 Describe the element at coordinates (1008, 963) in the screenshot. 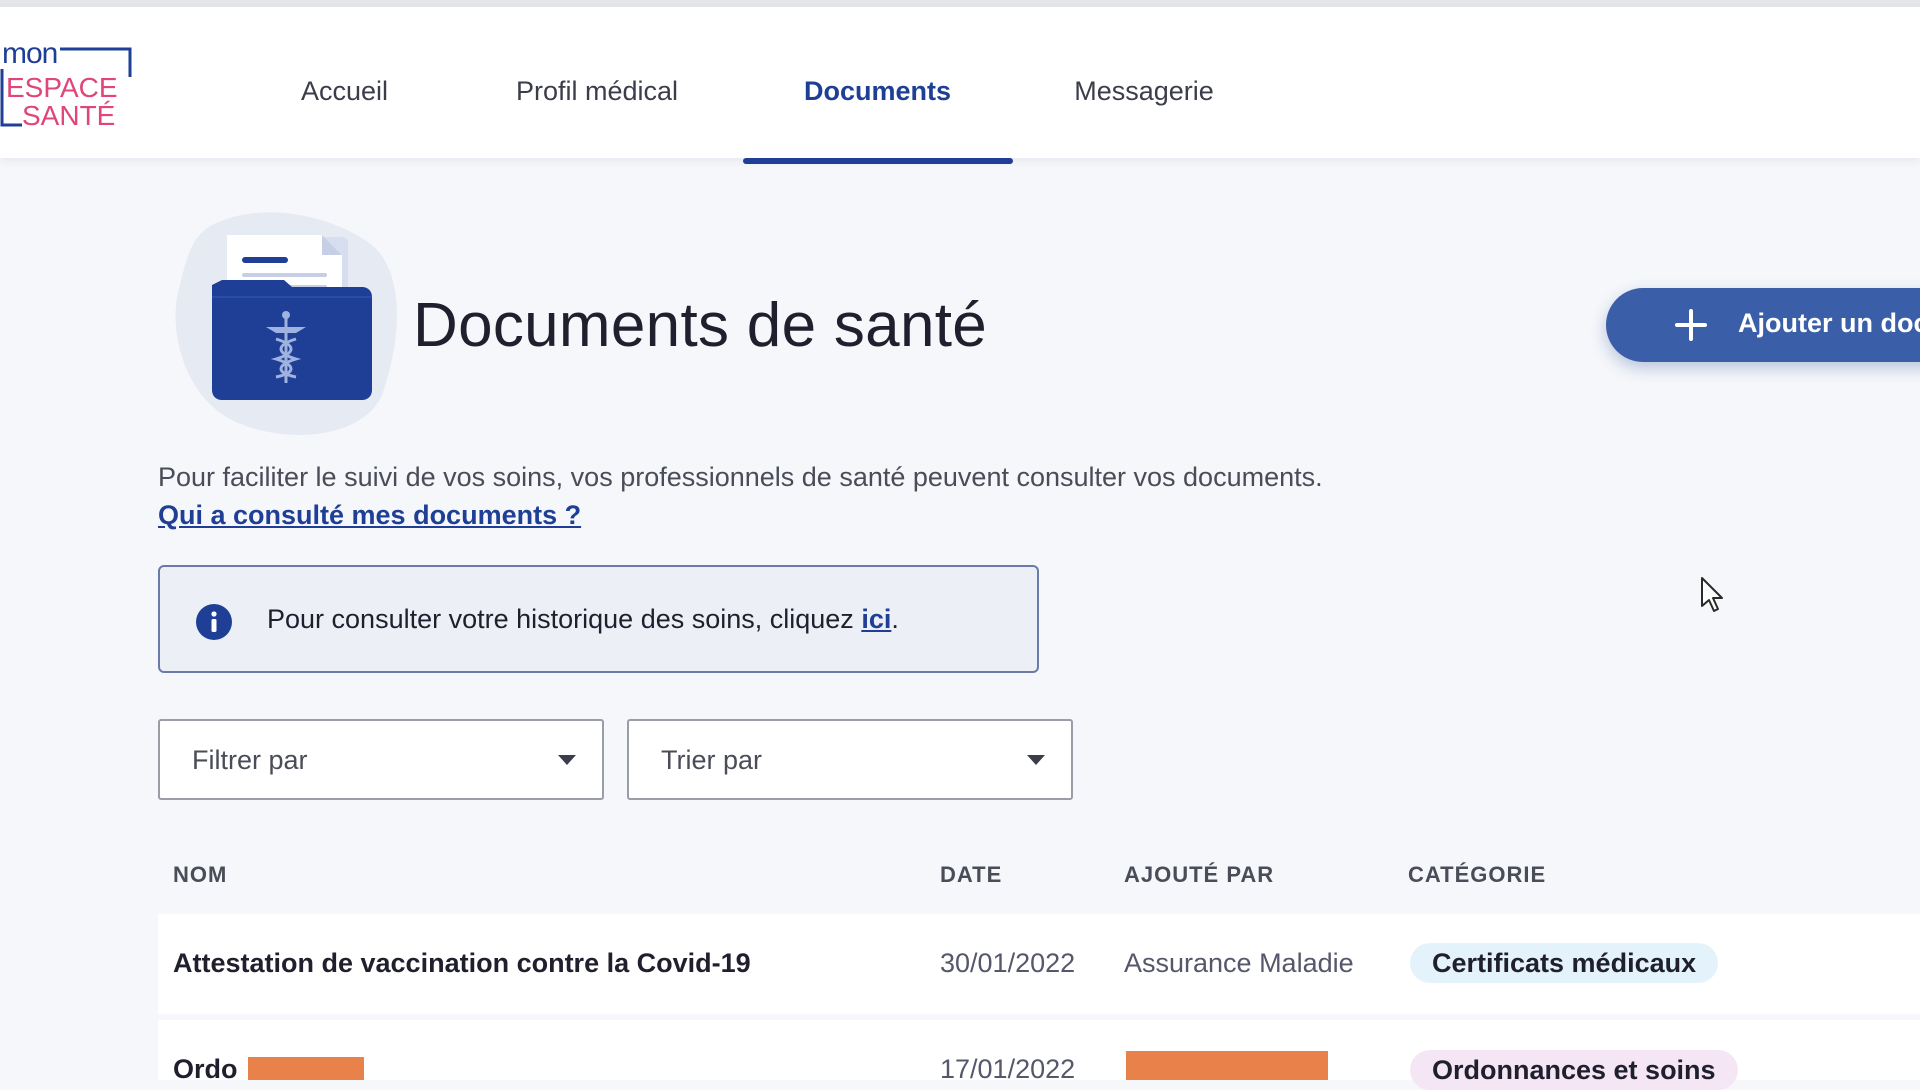

I see `document-date: 30/01/2022` at that location.